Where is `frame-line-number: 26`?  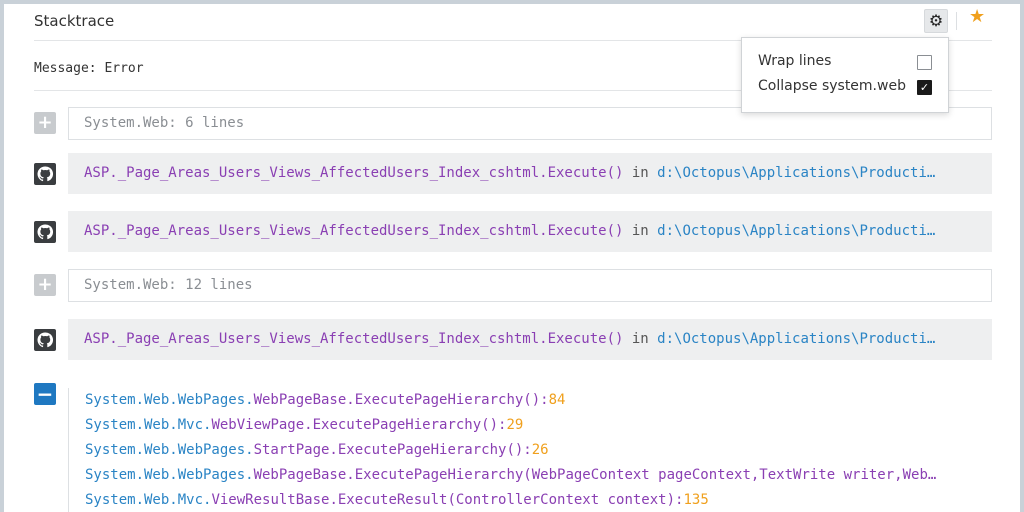
frame-line-number: 26 is located at coordinates (540, 450).